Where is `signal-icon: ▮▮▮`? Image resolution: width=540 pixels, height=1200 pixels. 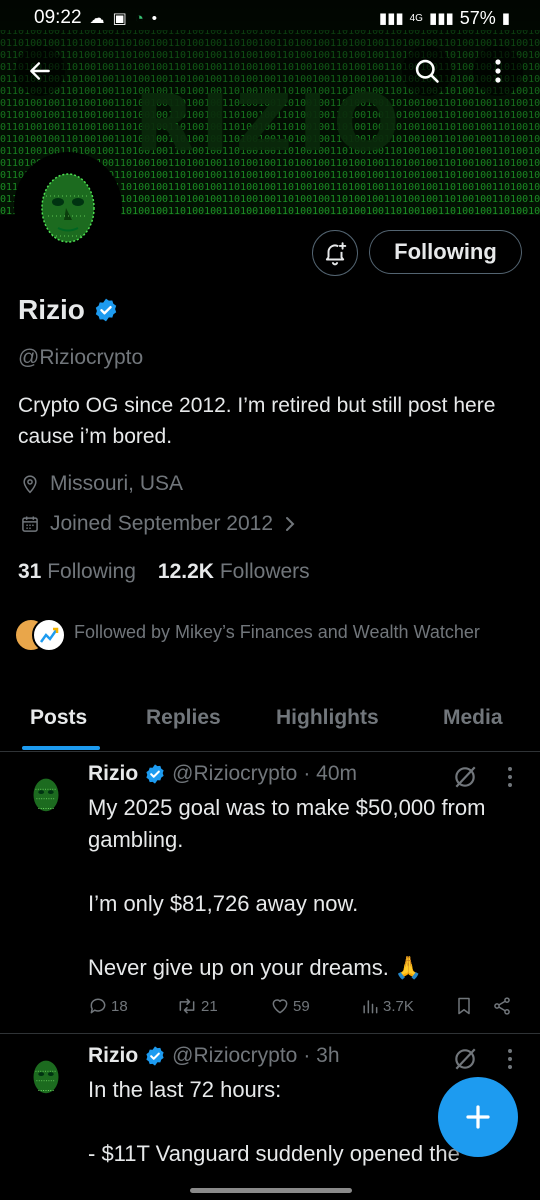 signal-icon: ▮▮▮ is located at coordinates (391, 18).